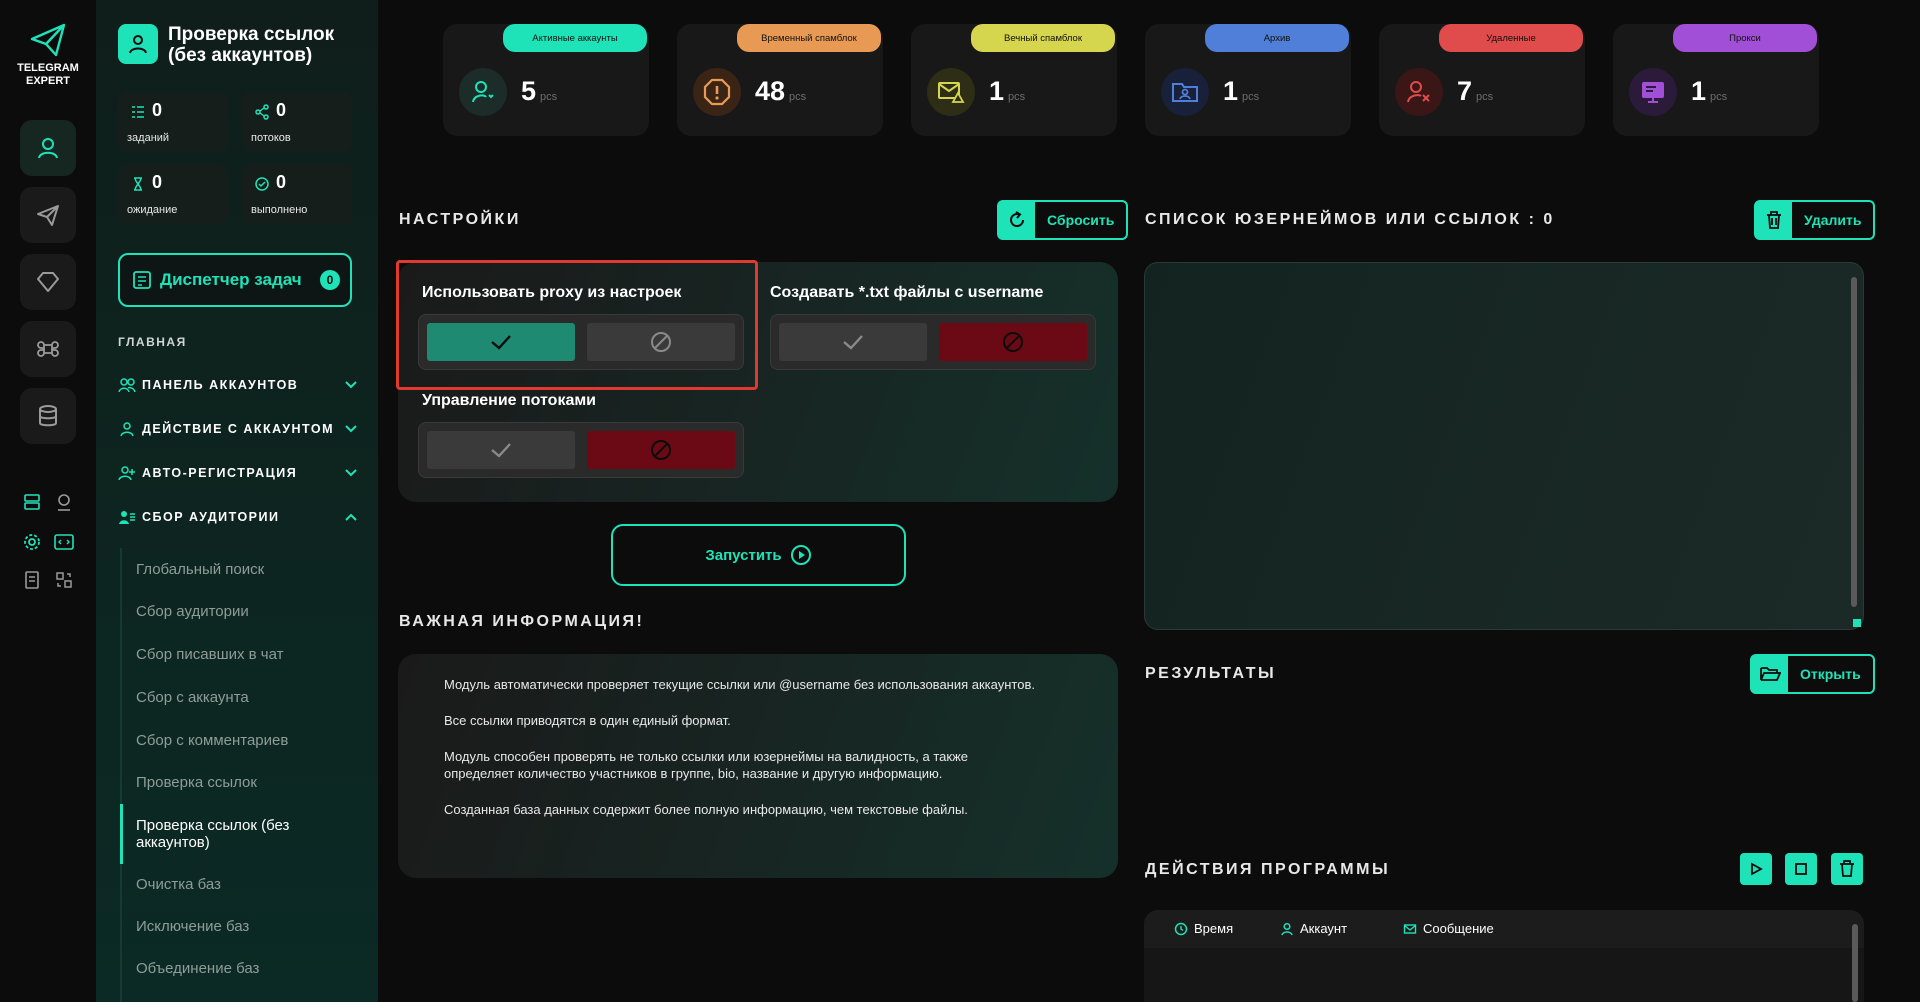 The height and width of the screenshot is (1002, 1920). Describe the element at coordinates (717, 92) in the screenshot. I see `alert-octagon-icon` at that location.